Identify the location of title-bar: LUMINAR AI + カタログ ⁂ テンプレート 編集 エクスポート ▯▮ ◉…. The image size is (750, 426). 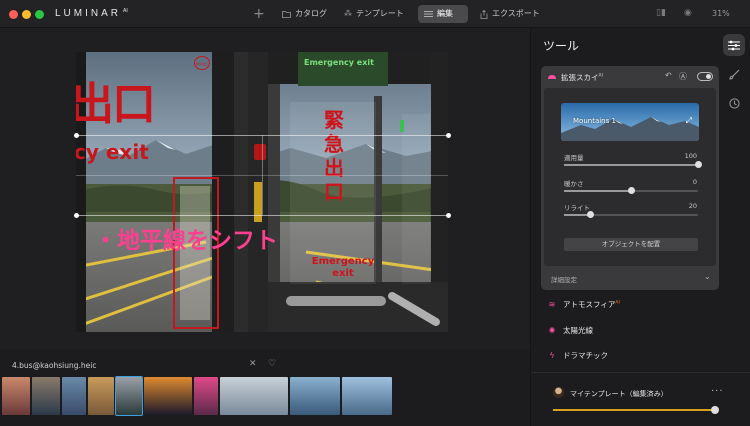
(375, 14).